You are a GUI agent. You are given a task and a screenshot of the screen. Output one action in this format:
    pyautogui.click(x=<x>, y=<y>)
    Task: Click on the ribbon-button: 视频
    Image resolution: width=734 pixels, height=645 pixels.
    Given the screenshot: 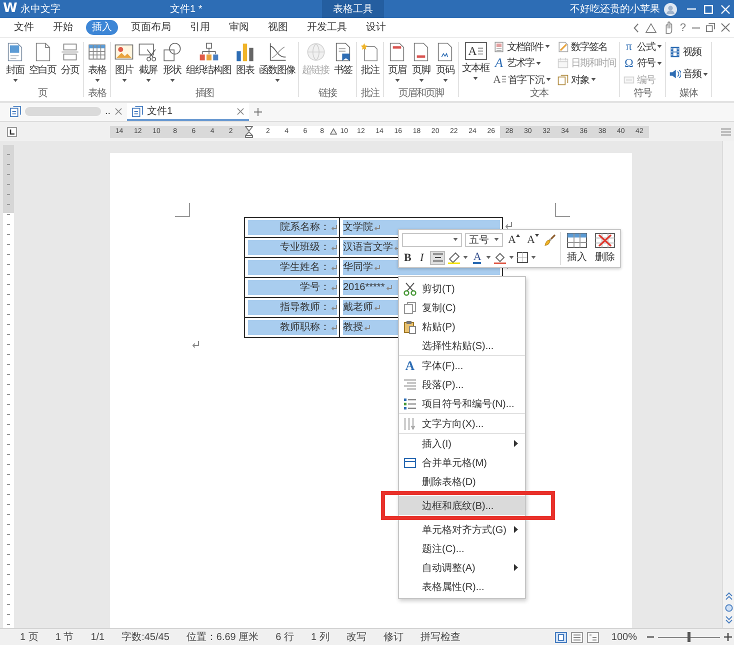 What is the action you would take?
    pyautogui.click(x=688, y=52)
    